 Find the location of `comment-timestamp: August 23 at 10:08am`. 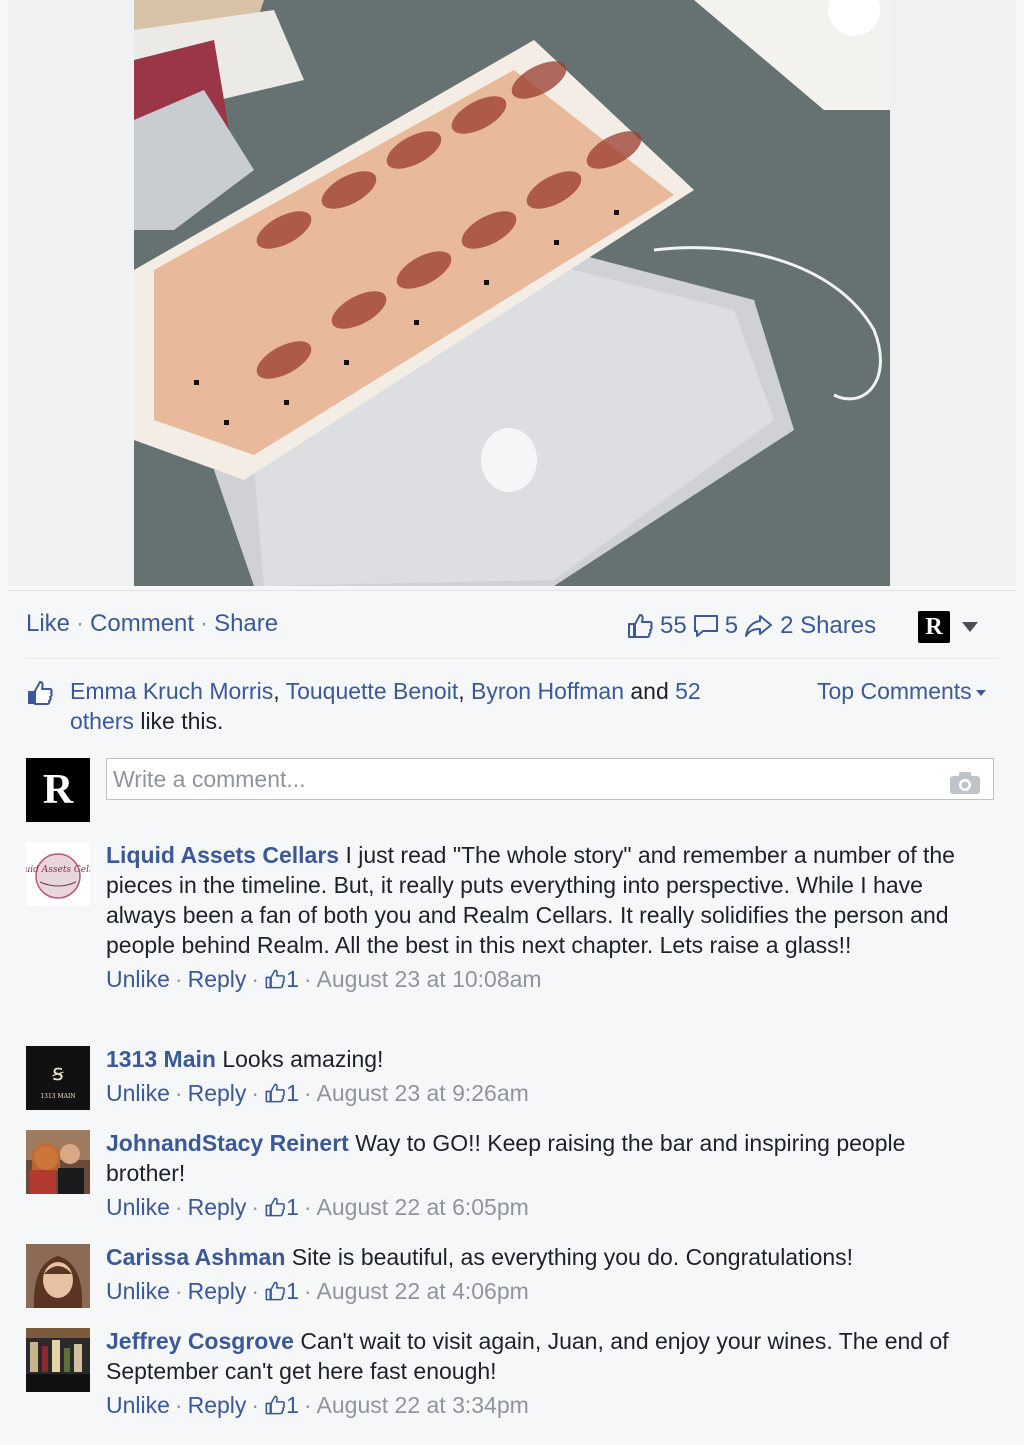

comment-timestamp: August 23 at 10:08am is located at coordinates (429, 979).